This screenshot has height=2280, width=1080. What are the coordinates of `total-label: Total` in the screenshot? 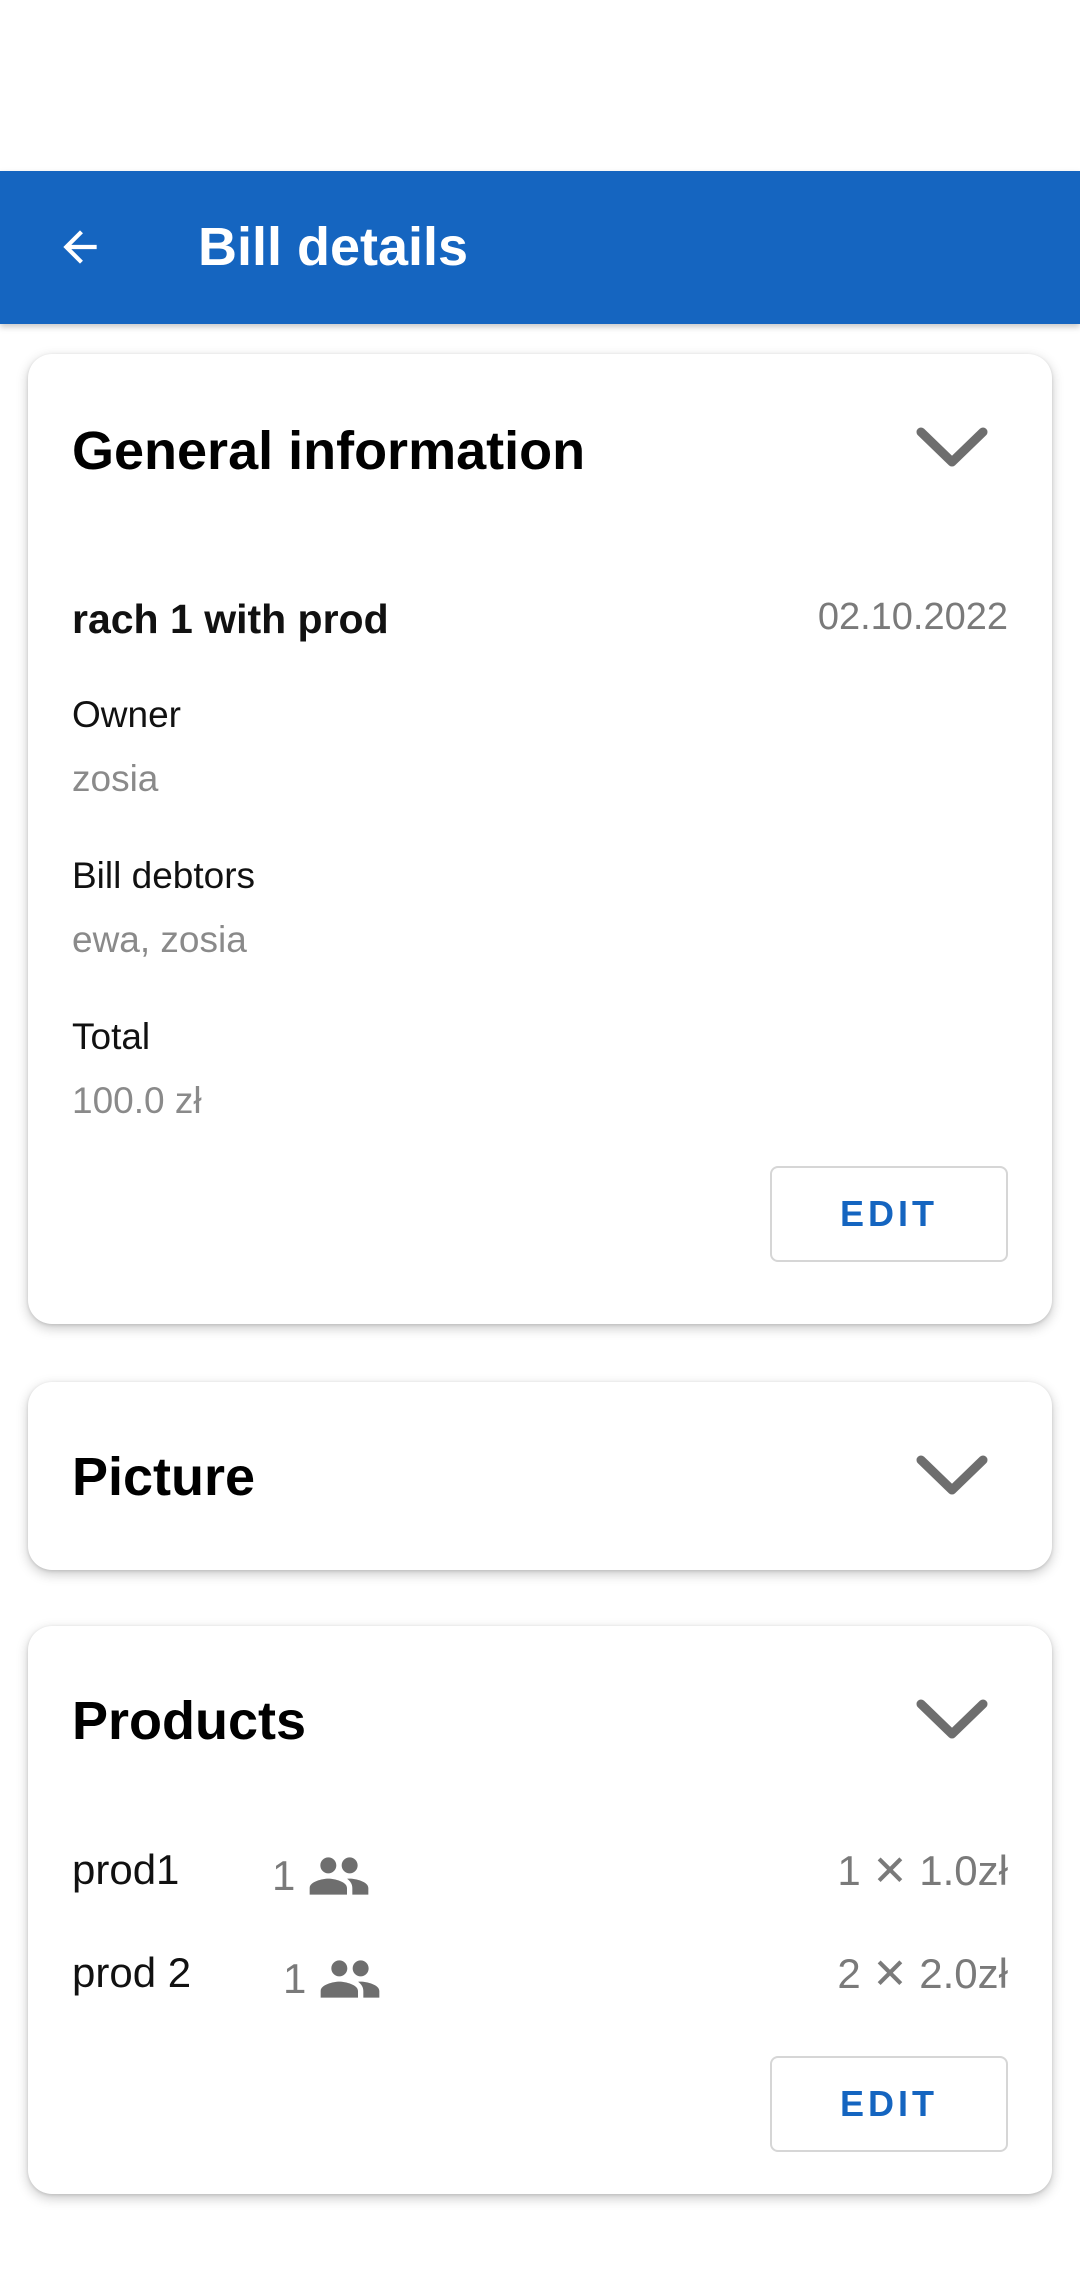 It's located at (111, 1036).